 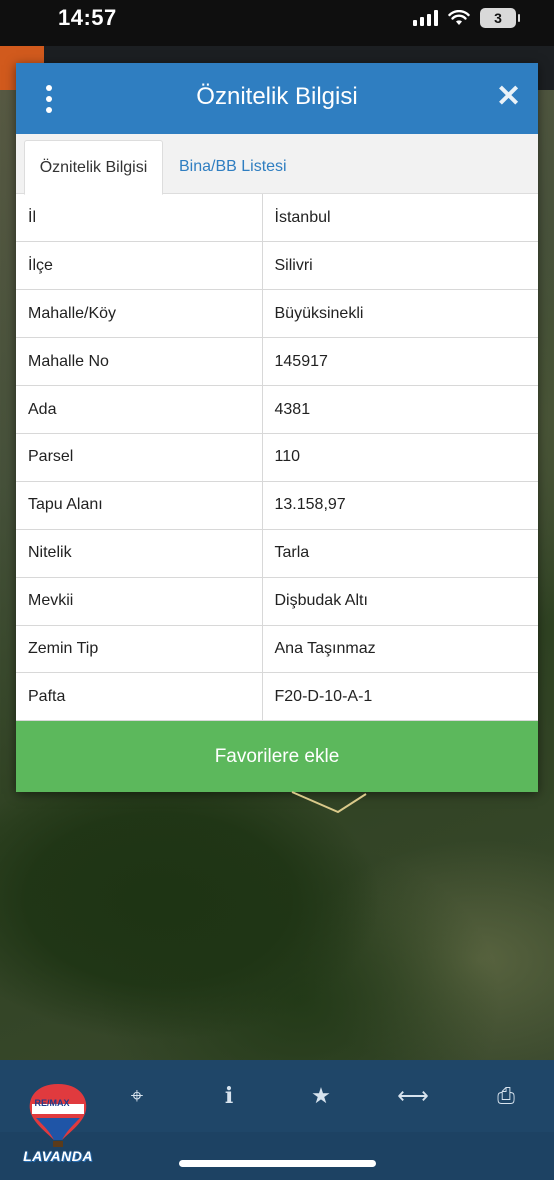 What do you see at coordinates (277, 23) in the screenshot?
I see `status-bar: 14:57 3` at bounding box center [277, 23].